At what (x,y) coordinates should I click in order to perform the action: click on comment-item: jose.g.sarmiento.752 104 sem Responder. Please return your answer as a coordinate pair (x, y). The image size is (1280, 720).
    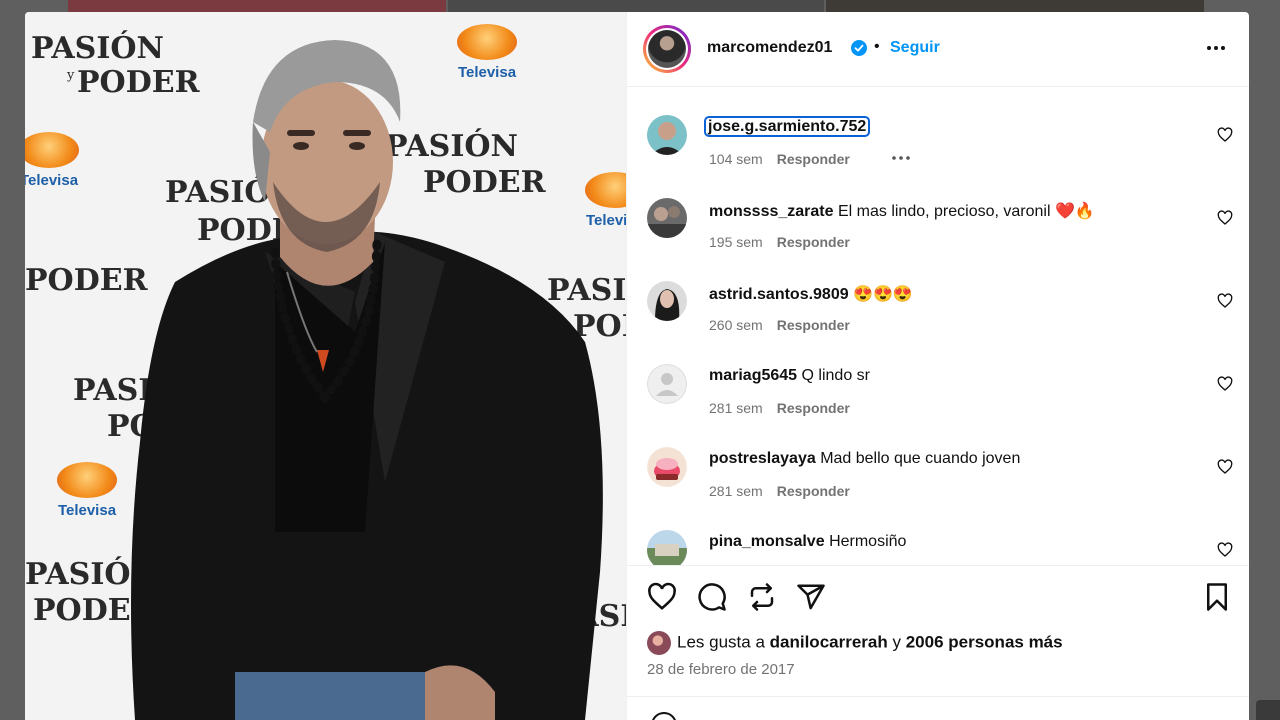
    Looking at the image, I should click on (938, 128).